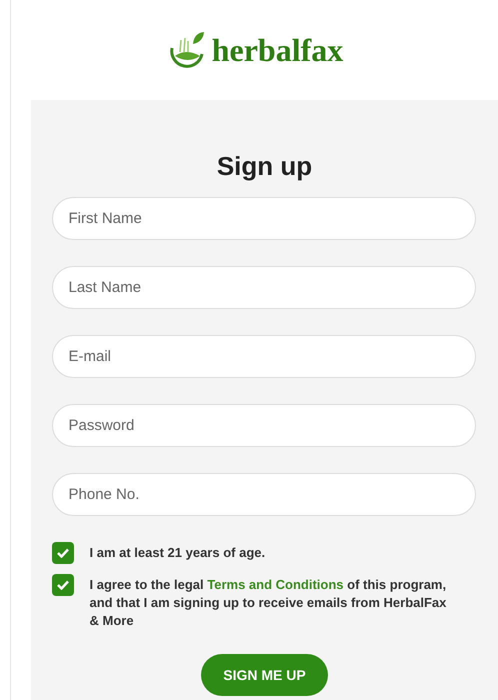  Describe the element at coordinates (264, 425) in the screenshot. I see `input-field: Password` at that location.